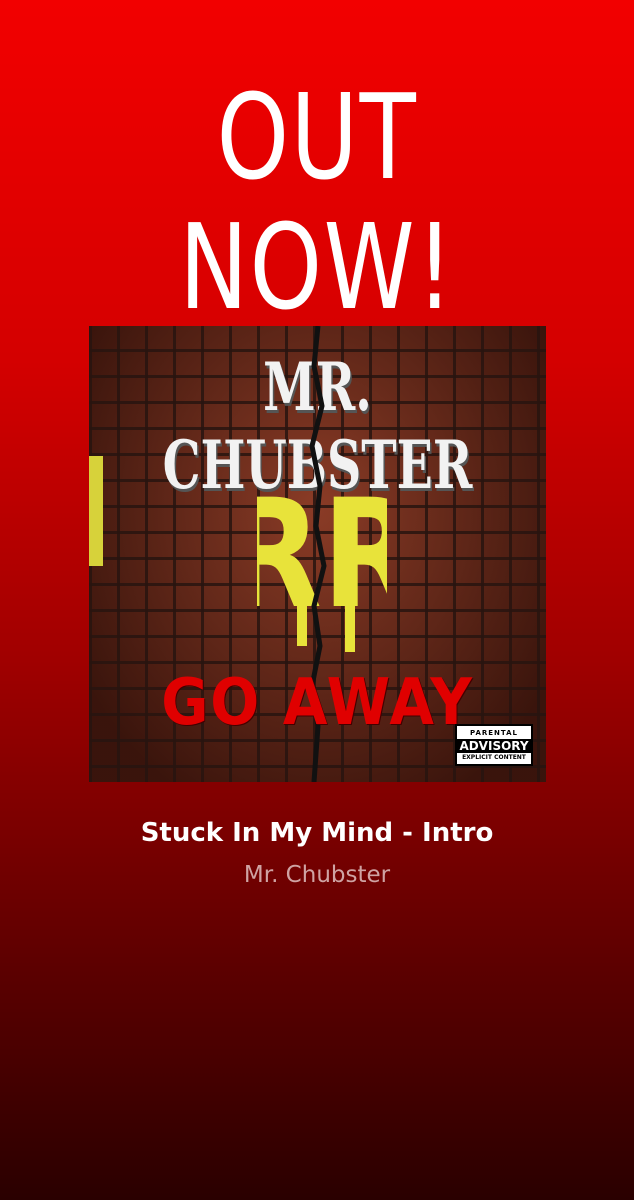  I want to click on track-artist: Mr. Chubster, so click(317, 875).